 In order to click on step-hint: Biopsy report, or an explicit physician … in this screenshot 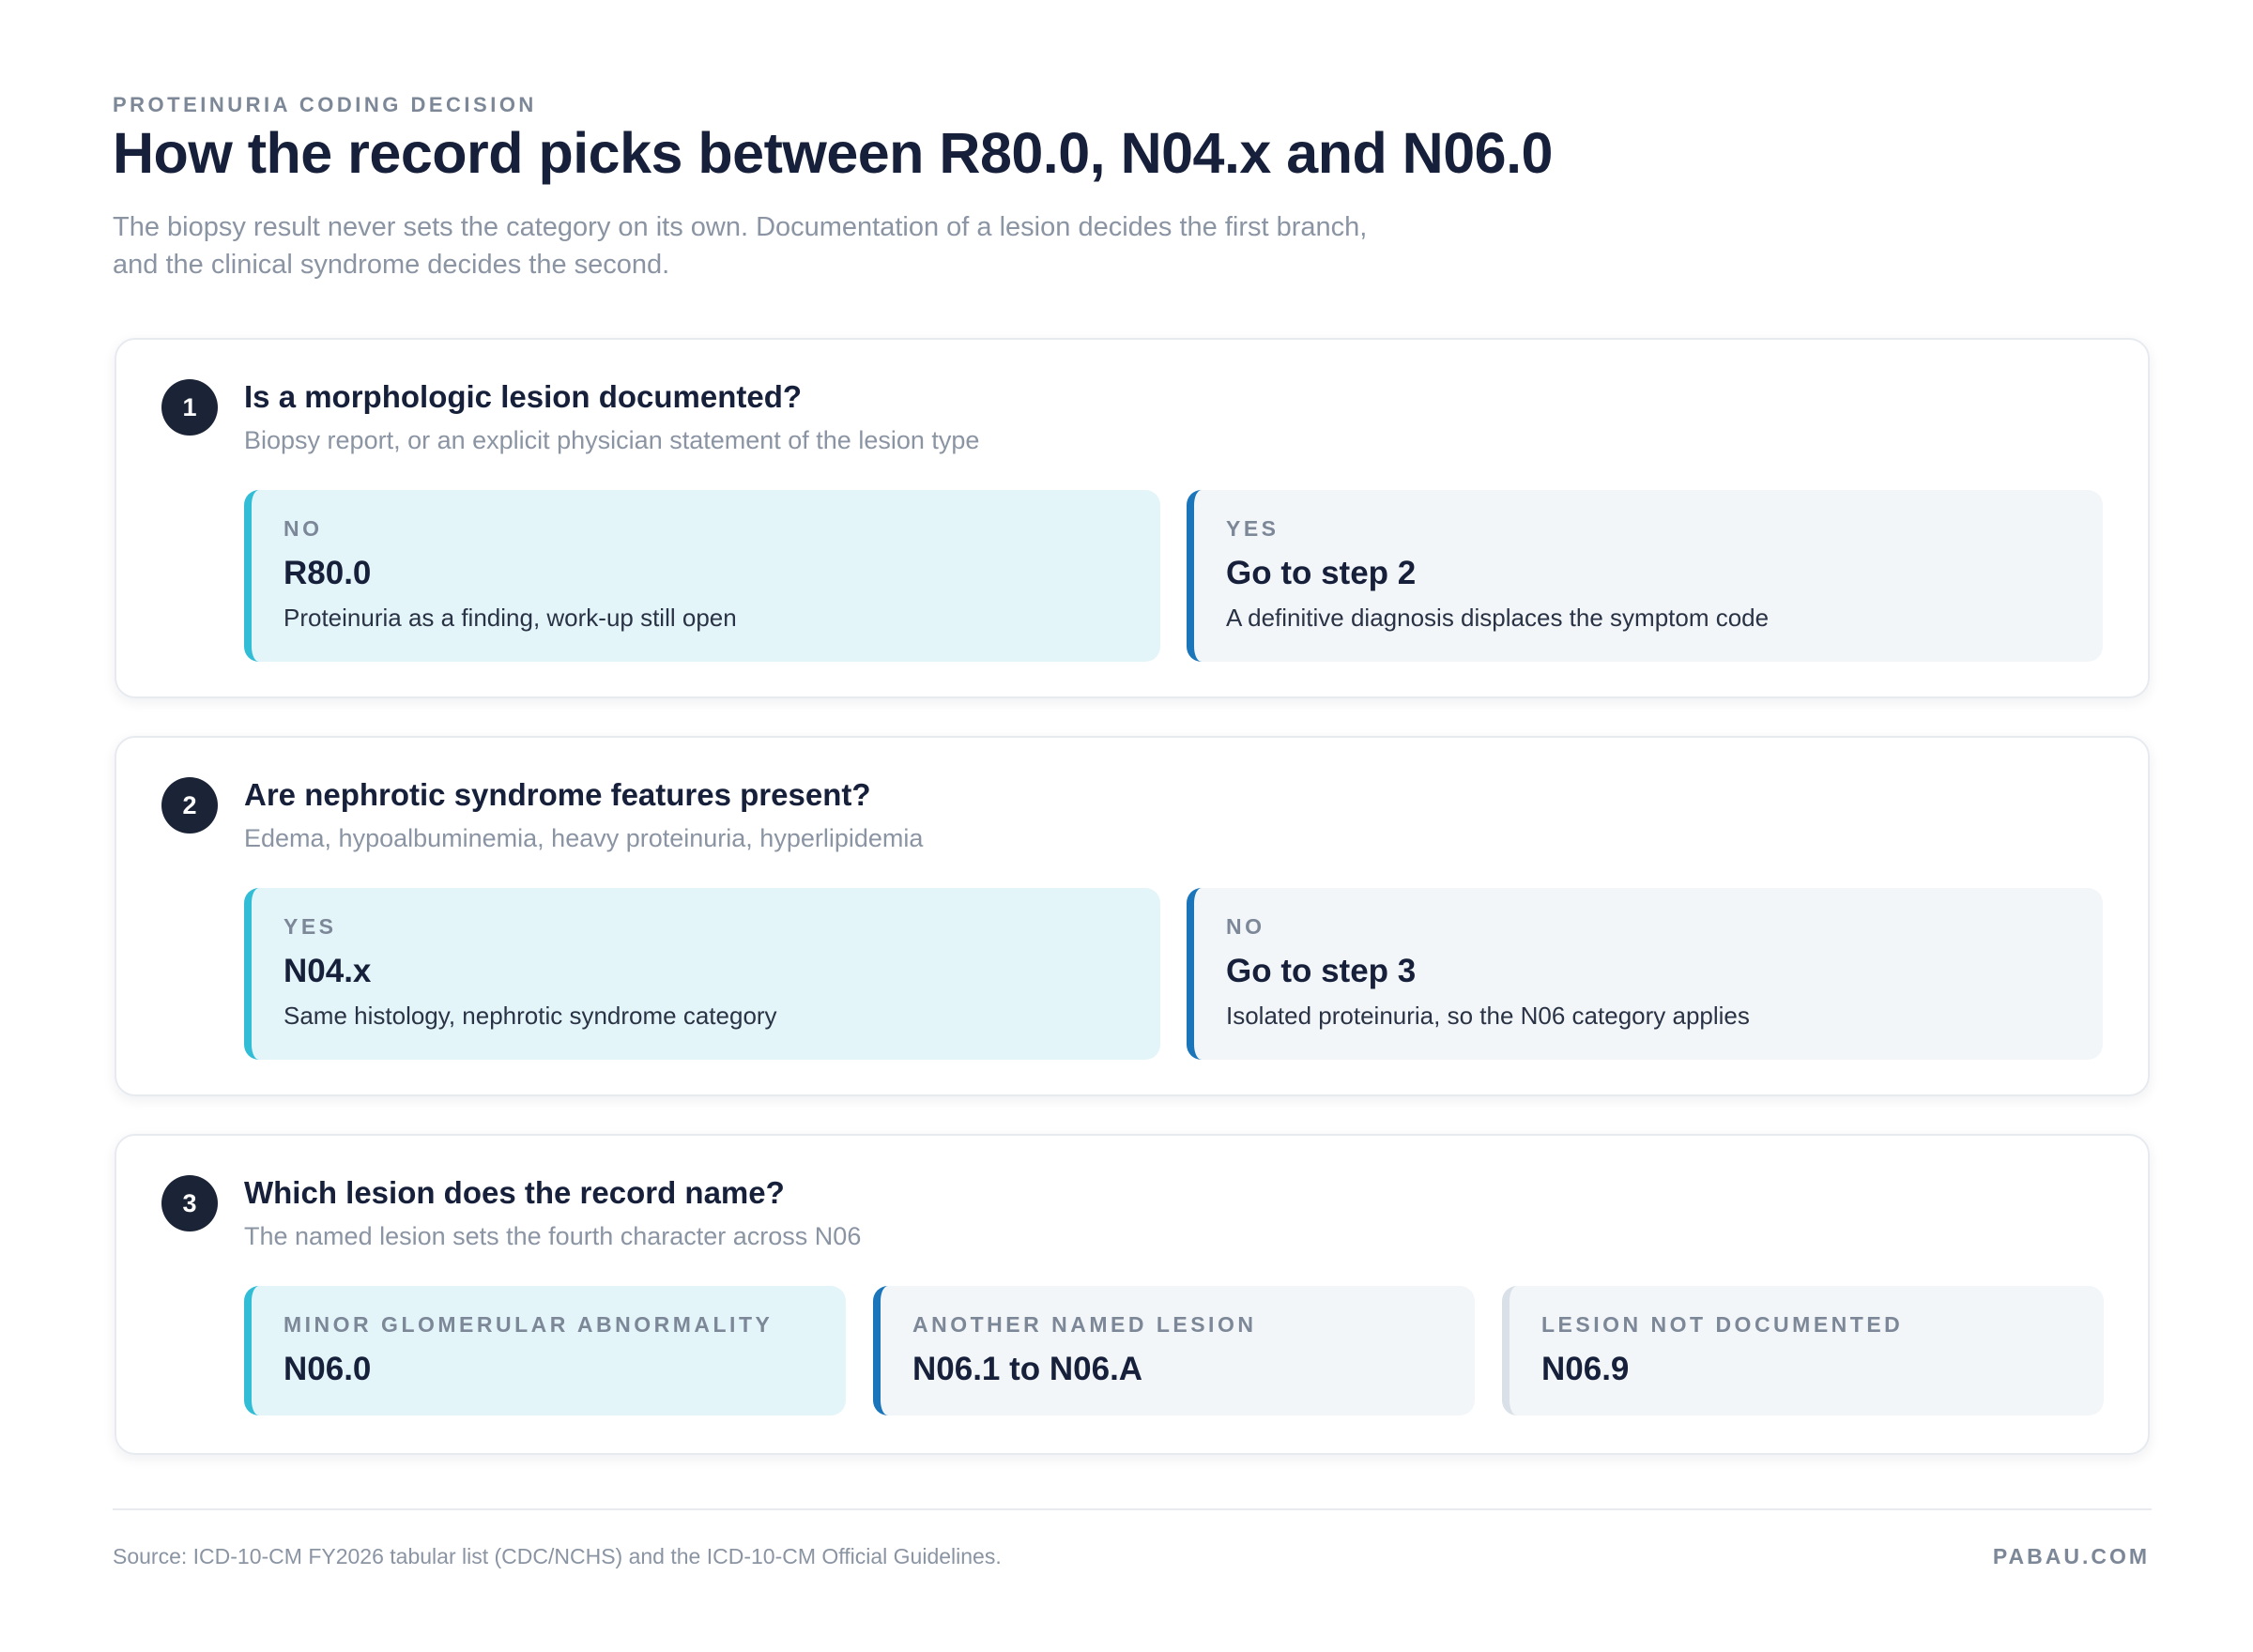, I will do `click(612, 440)`.